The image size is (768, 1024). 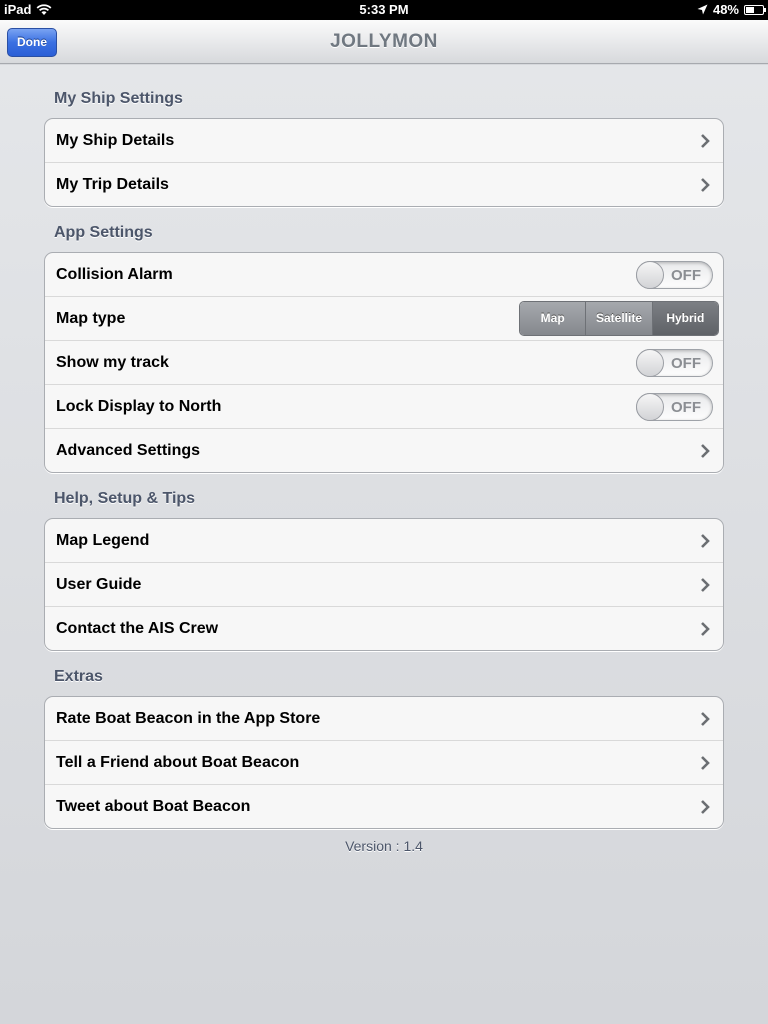 I want to click on page-title: JOLLYMON, so click(x=384, y=41).